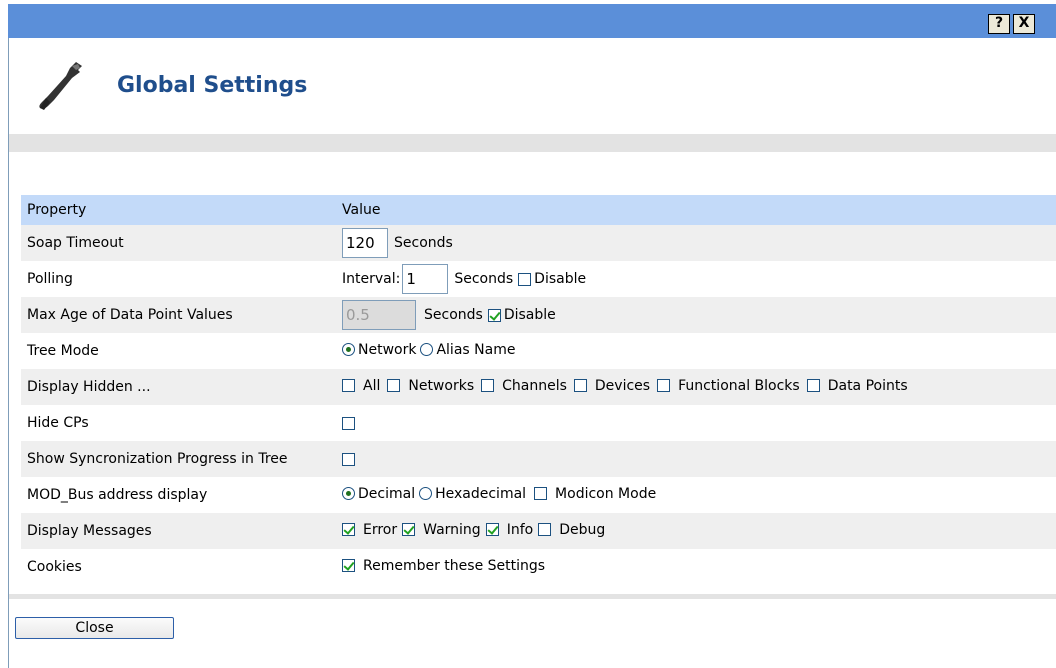 This screenshot has width=1056, height=668. I want to click on messages-error-checkbox, so click(348, 530).